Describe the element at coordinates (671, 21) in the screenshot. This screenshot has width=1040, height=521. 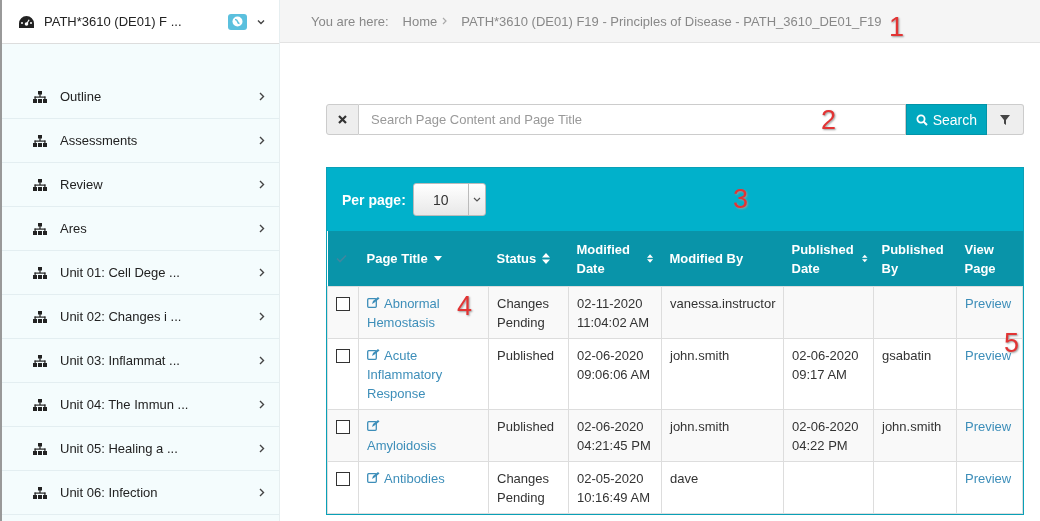
I see `breadcrumb-link: PATH*3610 (DE01) F19 - Principles of Disease - PATH_3610_DE01_F19` at that location.